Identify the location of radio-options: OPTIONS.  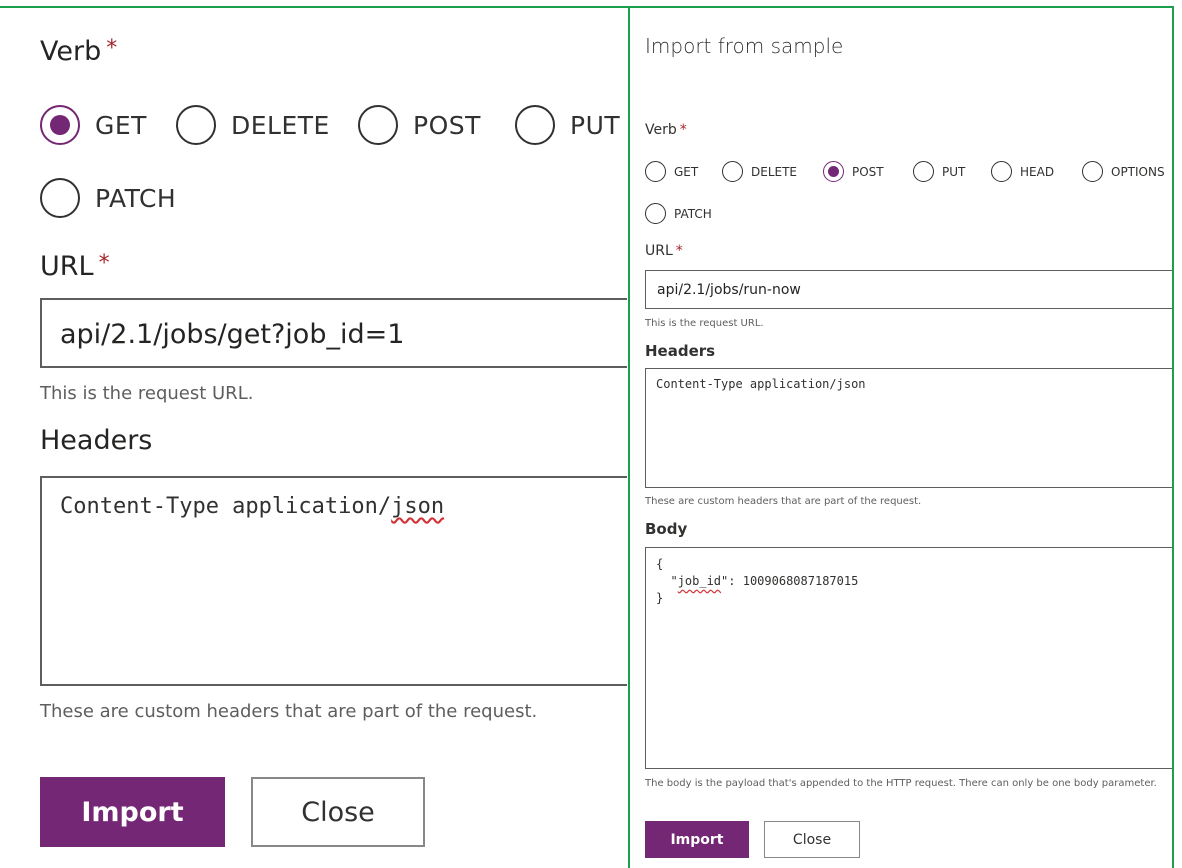
(1123, 171).